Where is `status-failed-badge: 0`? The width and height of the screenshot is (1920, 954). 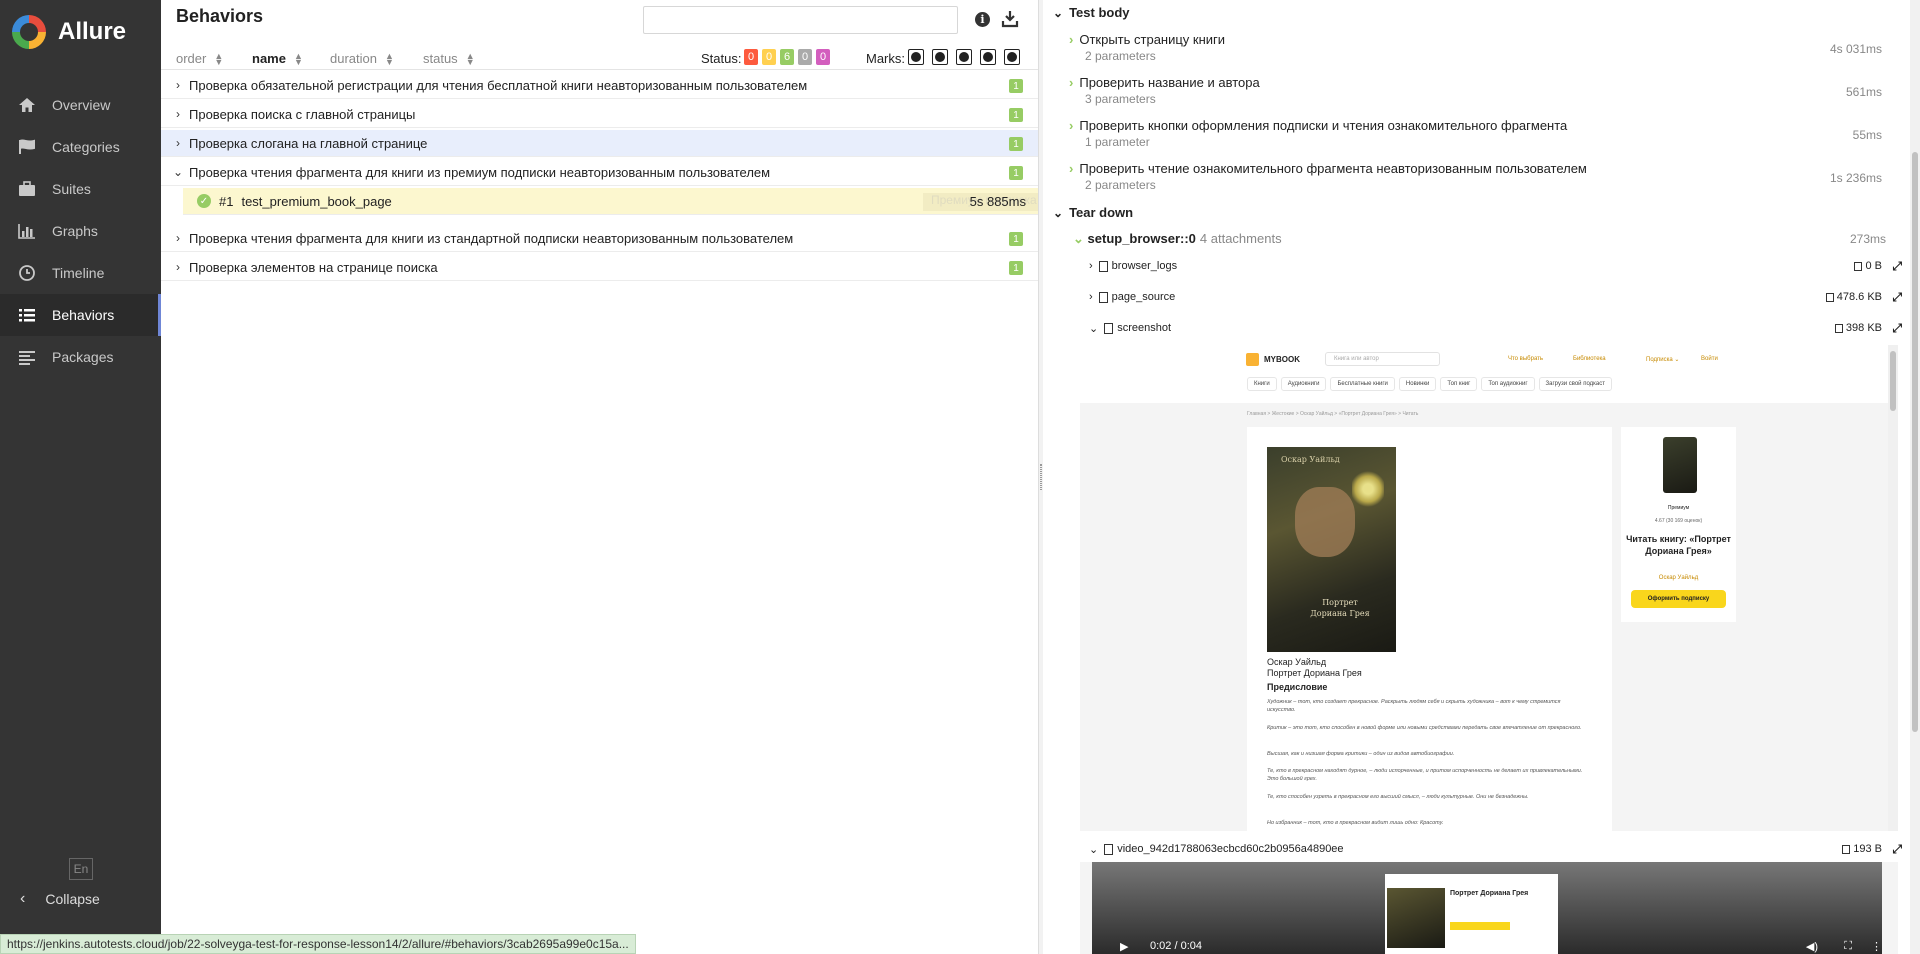 status-failed-badge: 0 is located at coordinates (751, 57).